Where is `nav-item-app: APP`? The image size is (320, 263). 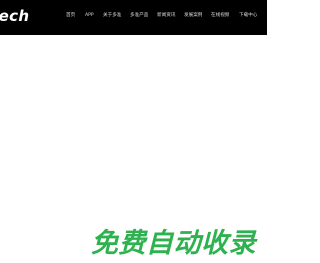 nav-item-app: APP is located at coordinates (89, 16).